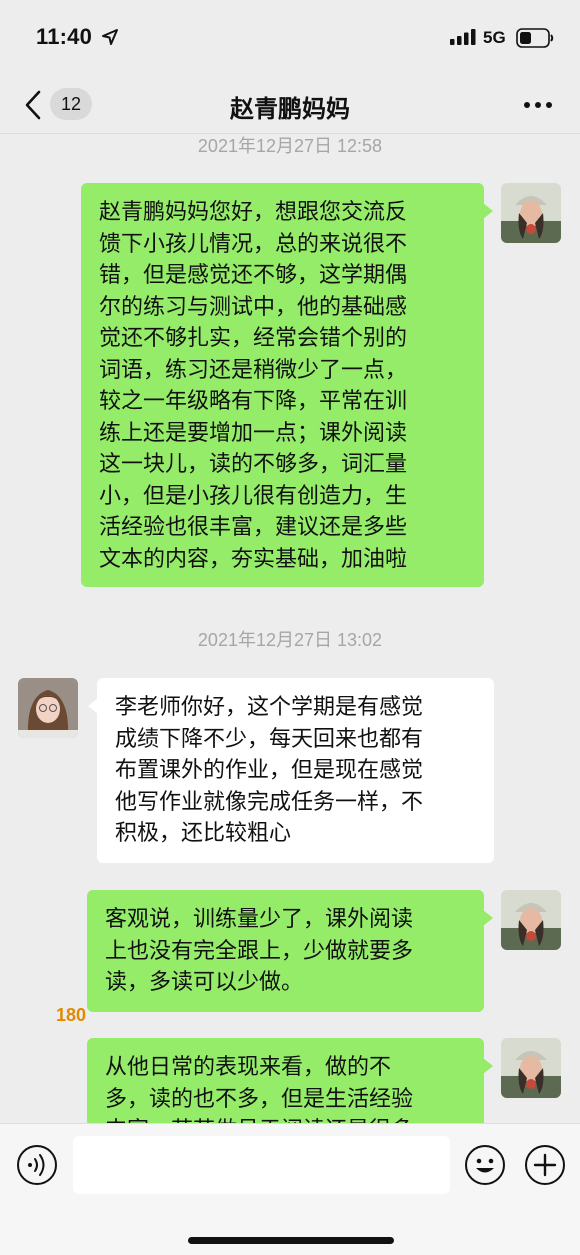 The image size is (580, 1255). Describe the element at coordinates (253, 433) in the screenshot. I see `message-line: 练上还是要增加一点；课外阅读` at that location.